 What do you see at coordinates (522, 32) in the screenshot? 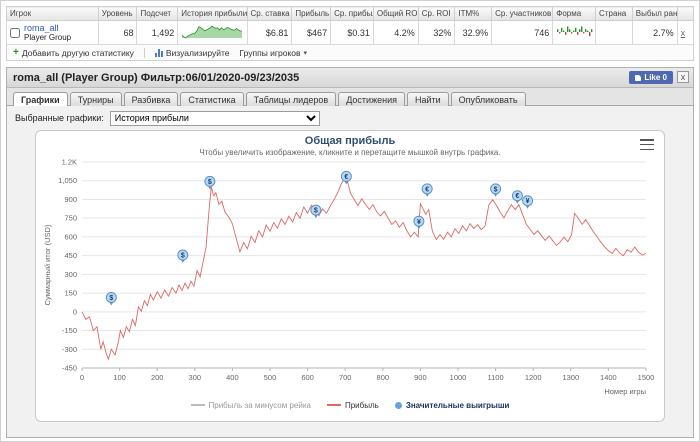
I see `cell-avg-entrants: 746` at bounding box center [522, 32].